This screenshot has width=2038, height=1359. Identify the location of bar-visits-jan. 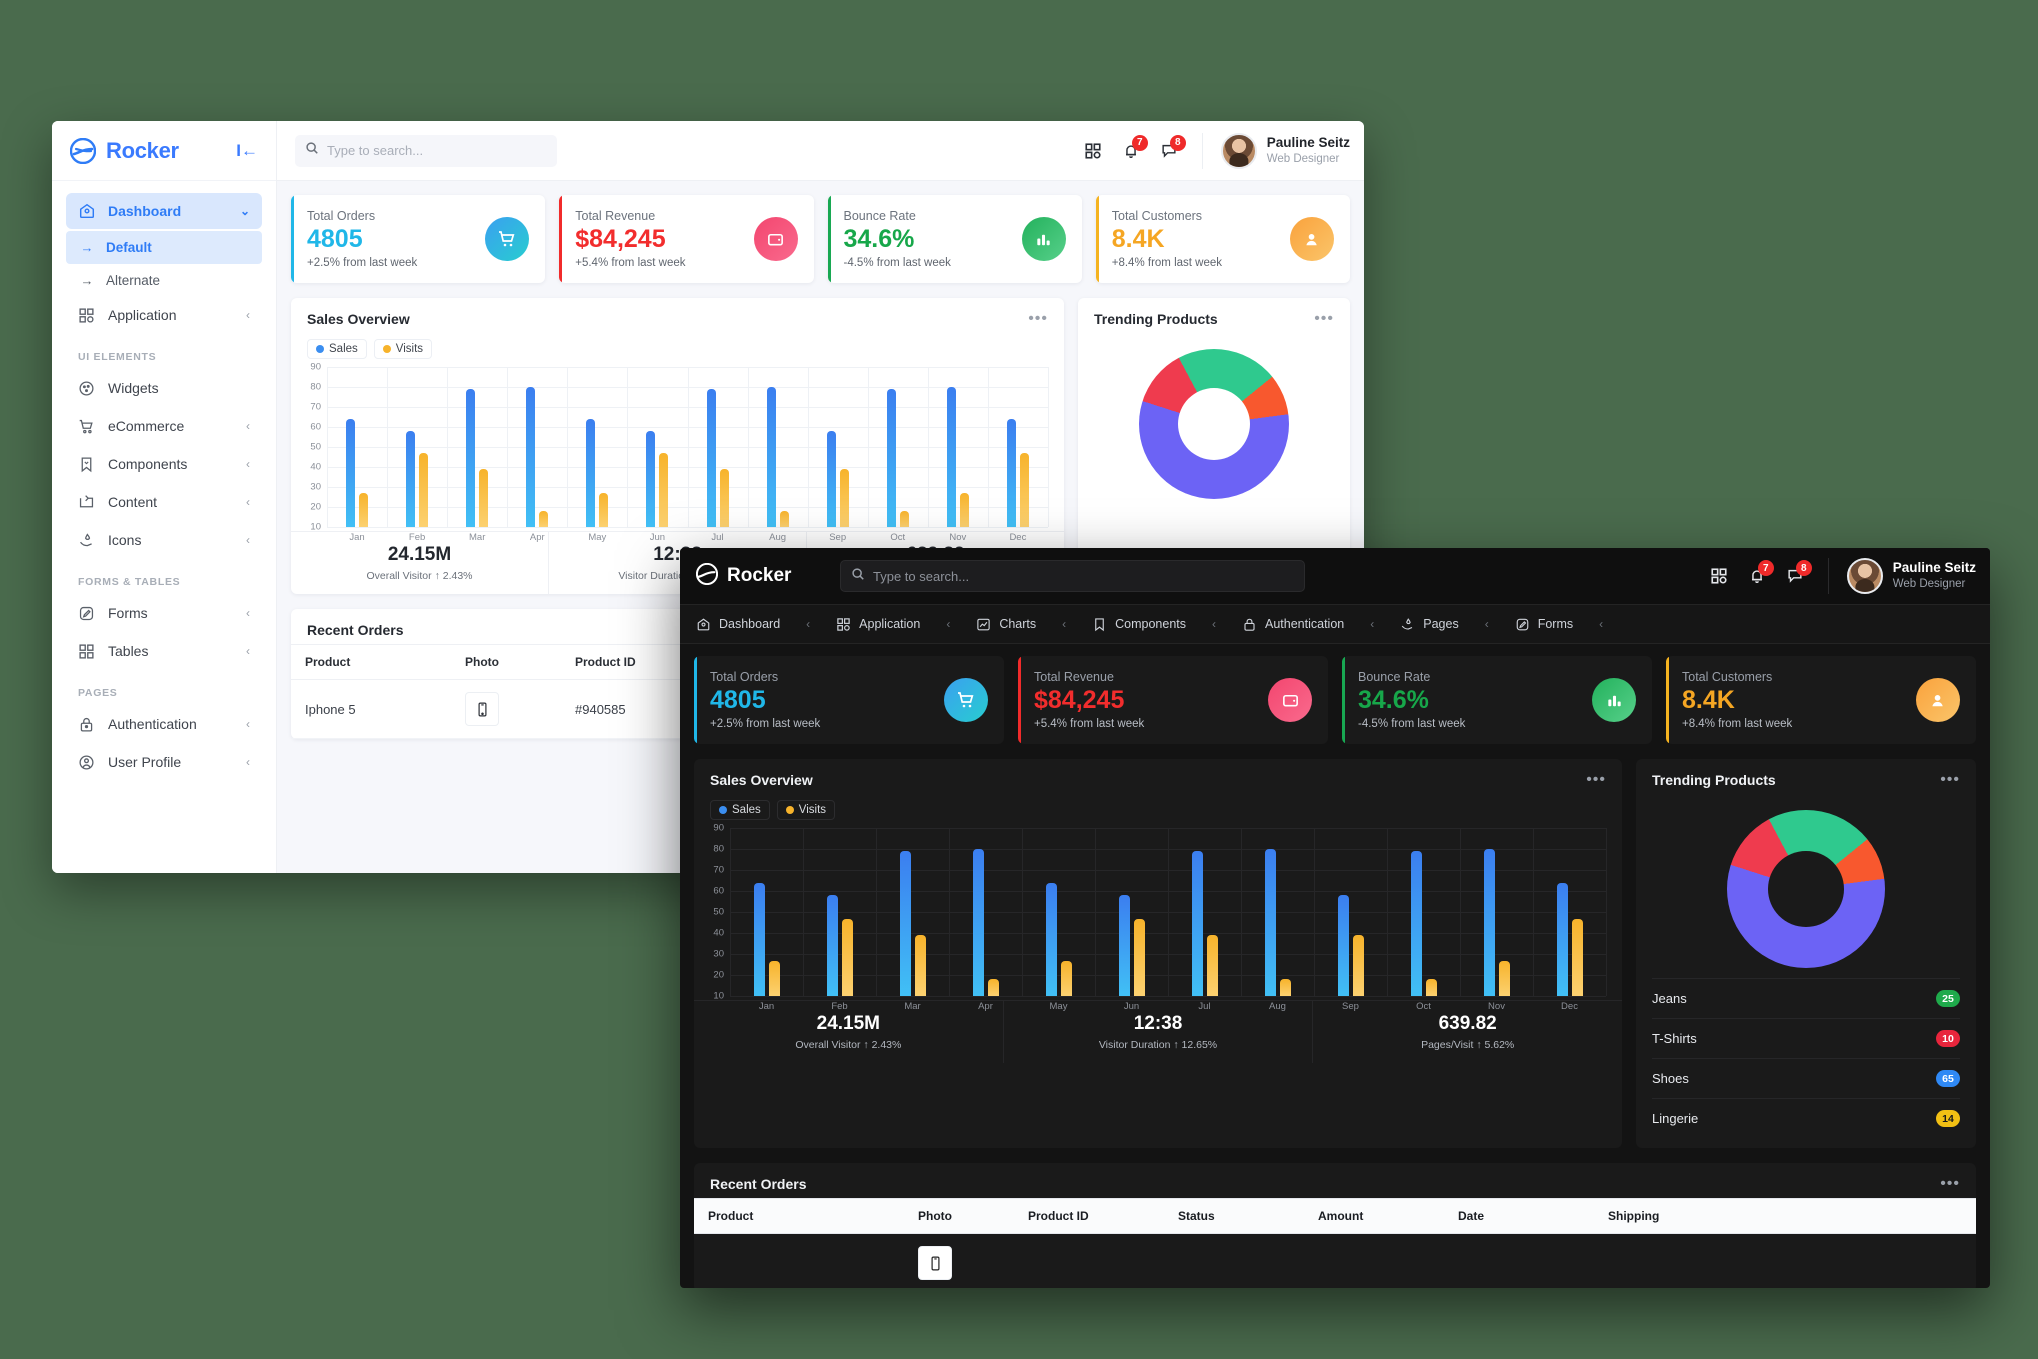
(364, 510).